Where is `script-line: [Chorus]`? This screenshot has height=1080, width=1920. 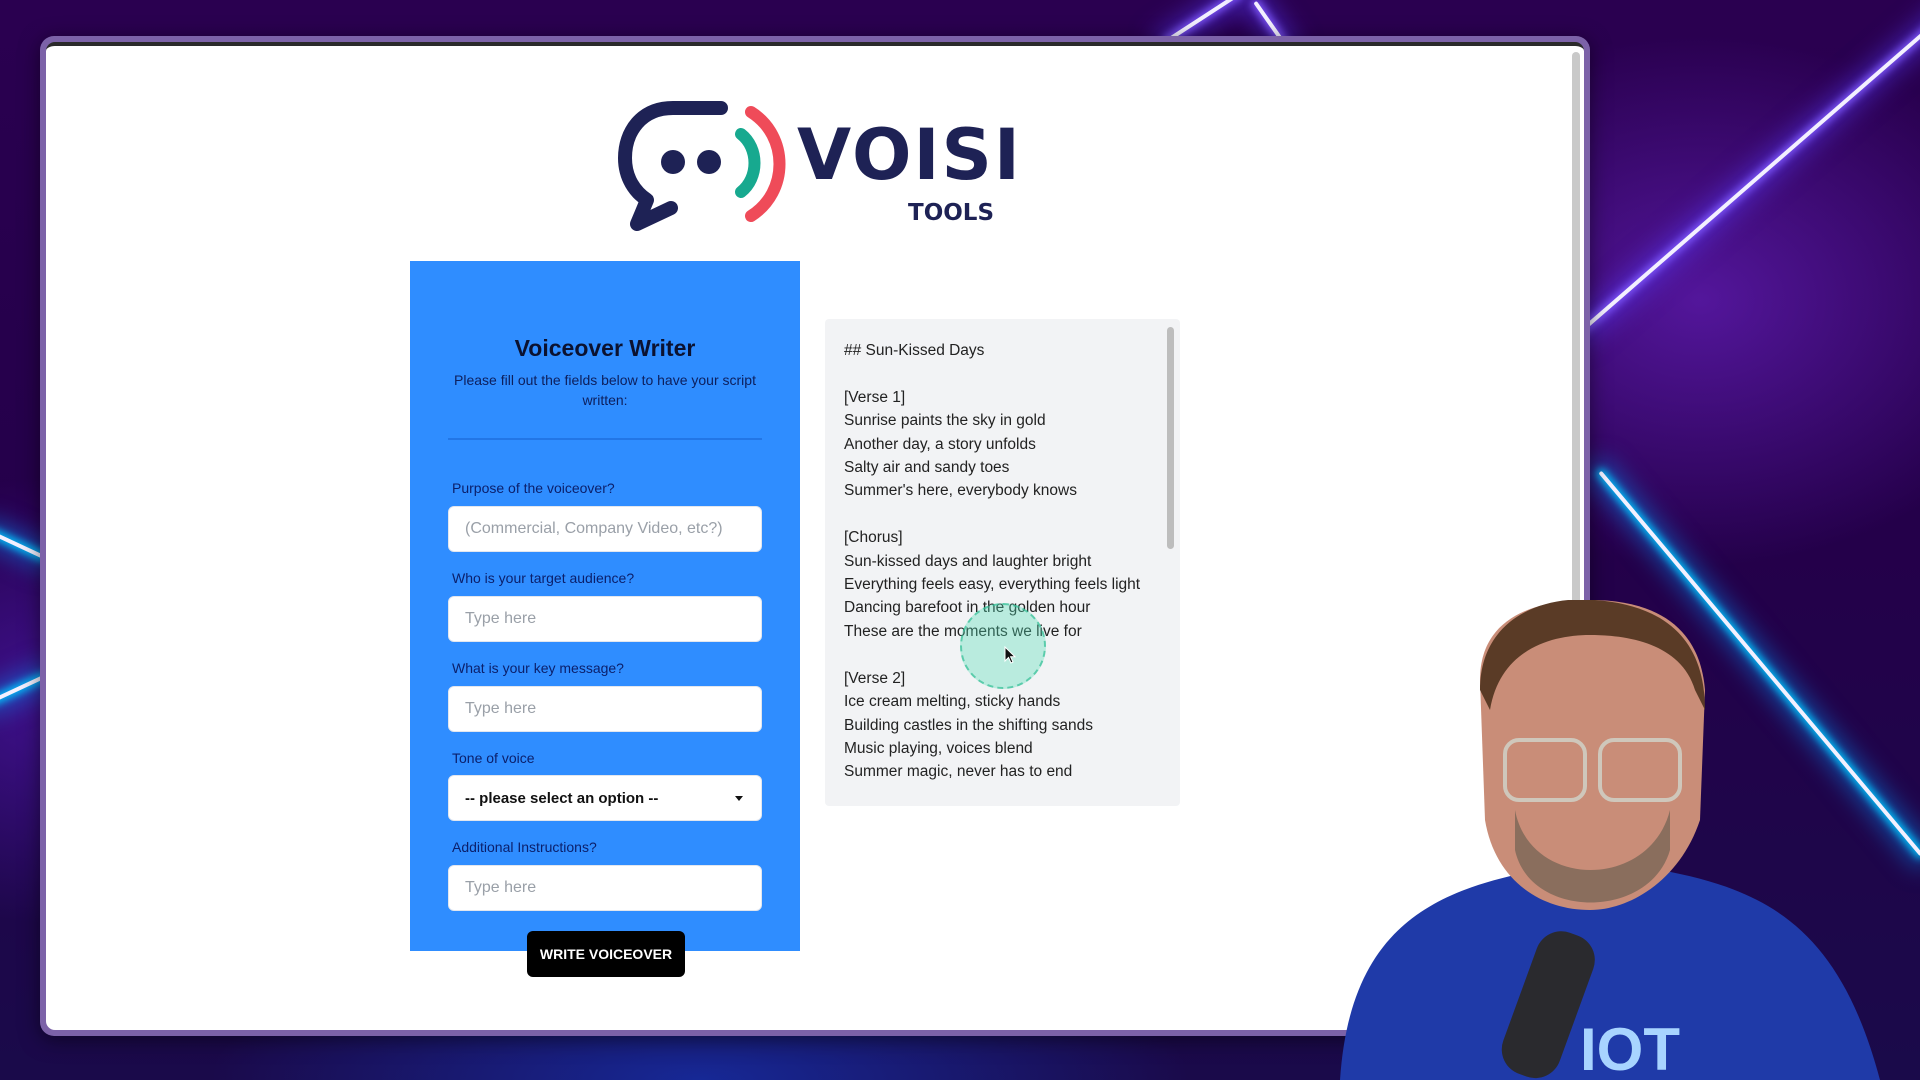 script-line: [Chorus] is located at coordinates (873, 538).